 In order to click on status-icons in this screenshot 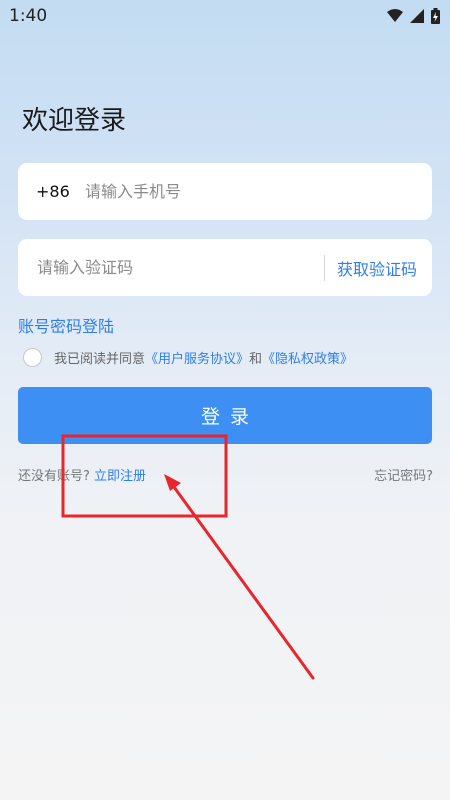, I will do `click(413, 16)`.